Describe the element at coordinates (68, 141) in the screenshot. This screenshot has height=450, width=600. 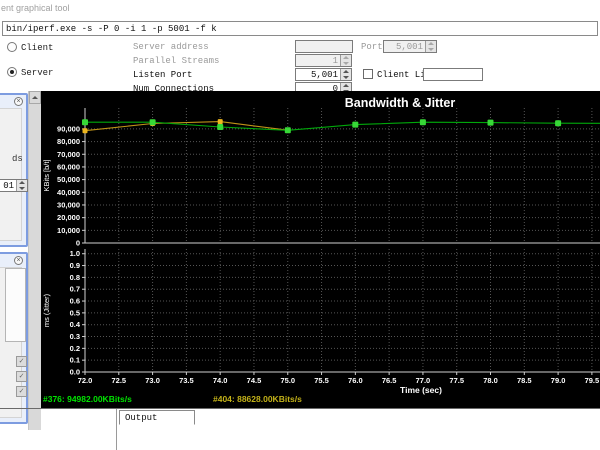
I see `y-tick-label: 80,000` at that location.